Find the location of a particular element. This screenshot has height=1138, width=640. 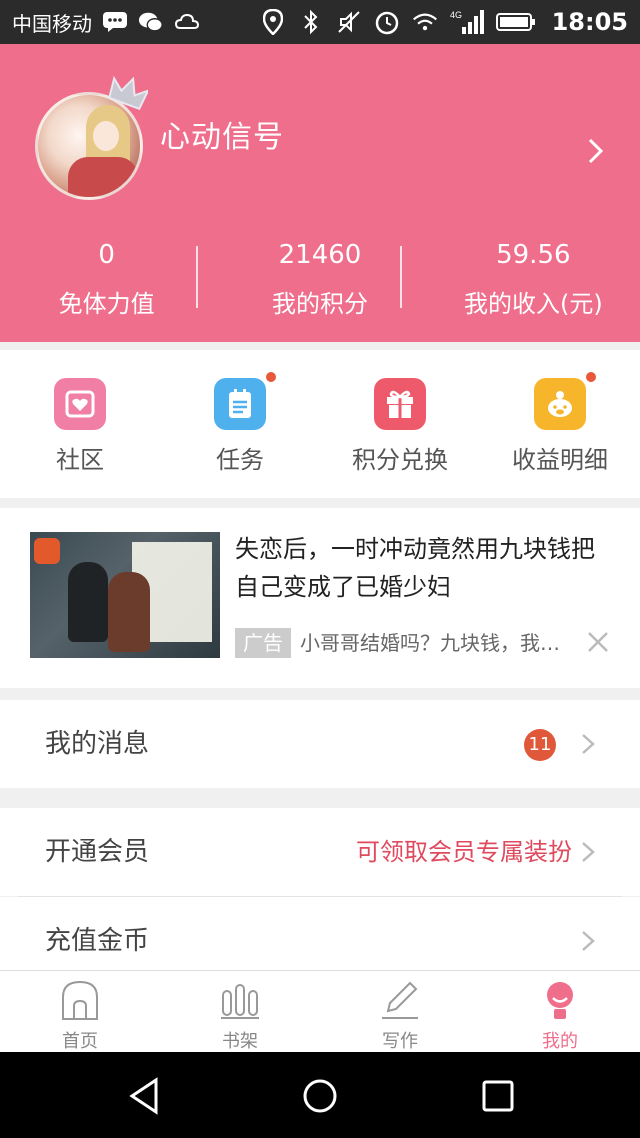

system-nav-bar is located at coordinates (320, 1095).